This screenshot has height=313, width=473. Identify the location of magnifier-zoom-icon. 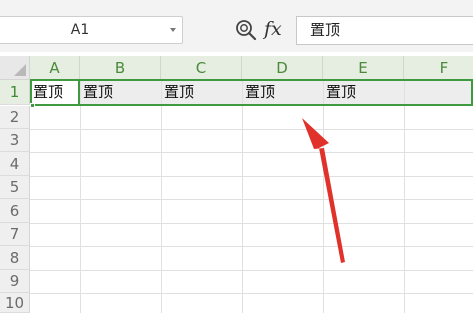
(246, 30).